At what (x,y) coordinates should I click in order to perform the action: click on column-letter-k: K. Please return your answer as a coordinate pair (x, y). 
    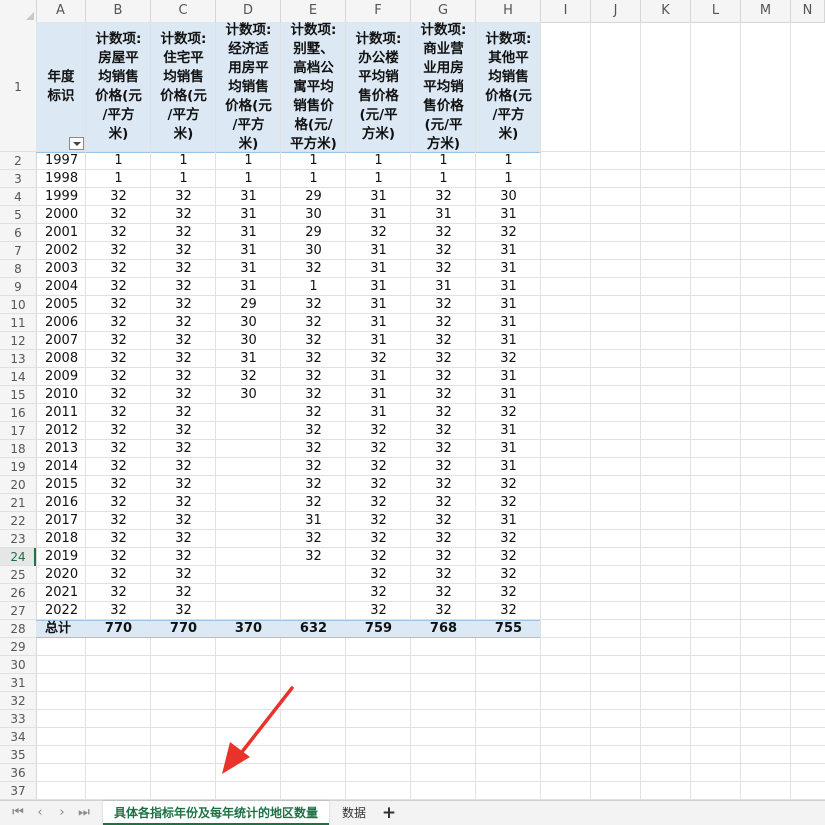
    Looking at the image, I should click on (666, 11).